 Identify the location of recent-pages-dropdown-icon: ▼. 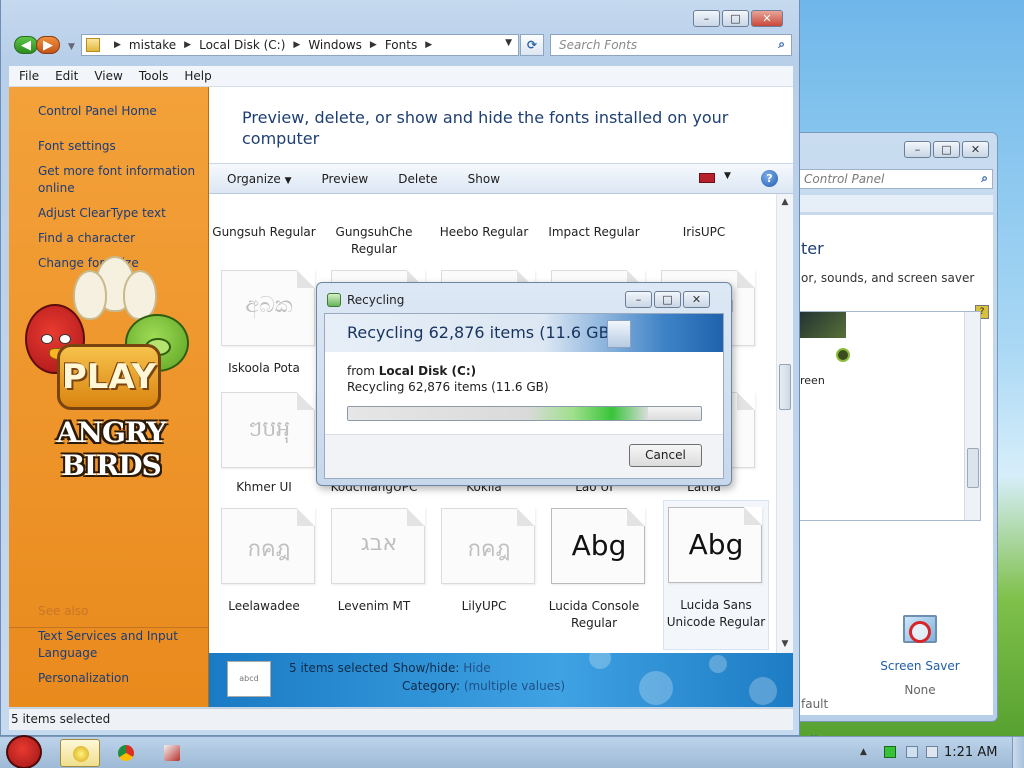
(71, 47).